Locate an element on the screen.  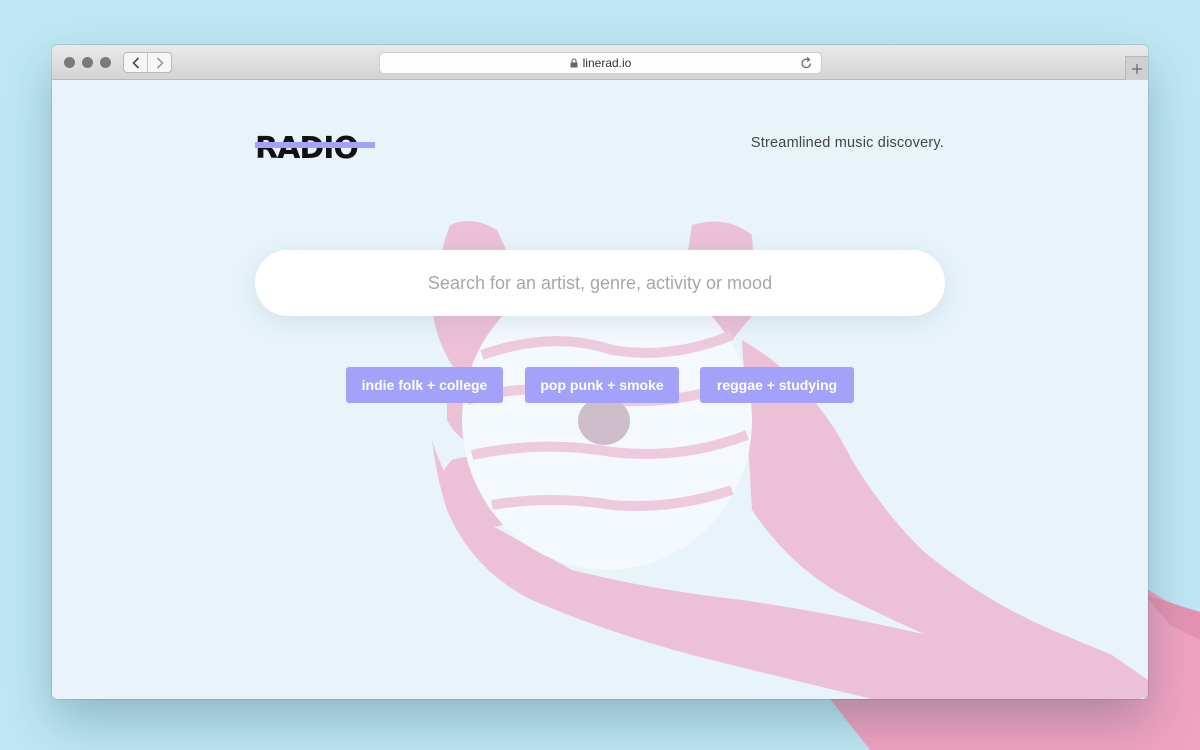
browser-toolbar: linerad.io is located at coordinates (600, 62).